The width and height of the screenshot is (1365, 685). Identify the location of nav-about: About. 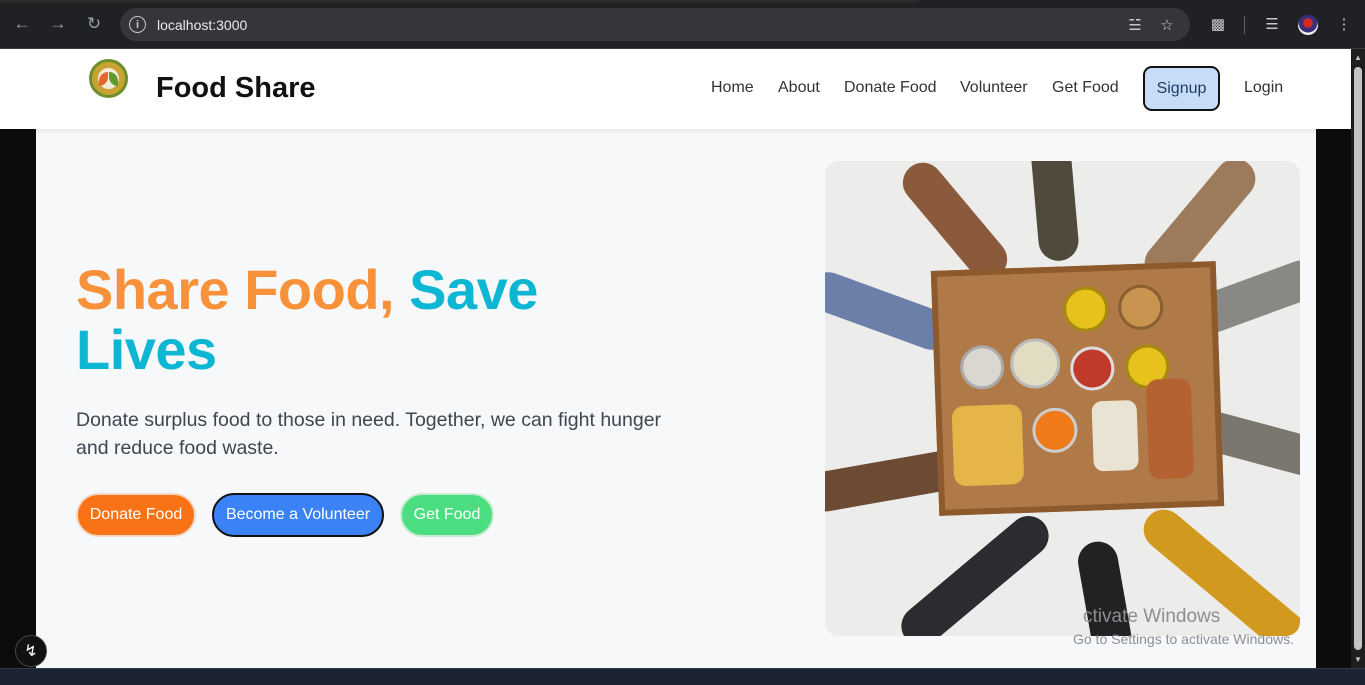
(799, 88).